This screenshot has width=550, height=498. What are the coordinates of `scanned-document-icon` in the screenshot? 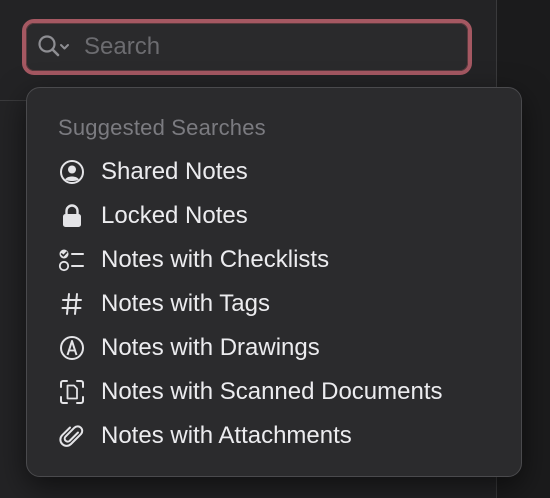 It's located at (72, 392).